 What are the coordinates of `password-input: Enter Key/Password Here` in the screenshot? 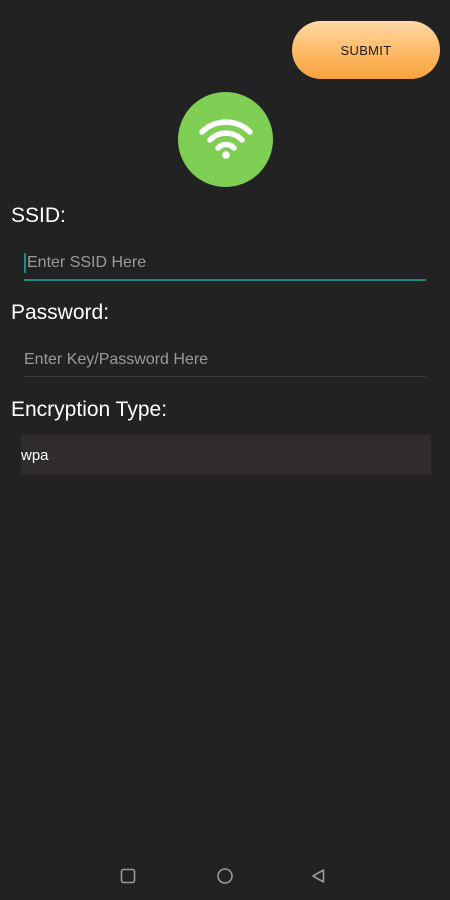 It's located at (225, 360).